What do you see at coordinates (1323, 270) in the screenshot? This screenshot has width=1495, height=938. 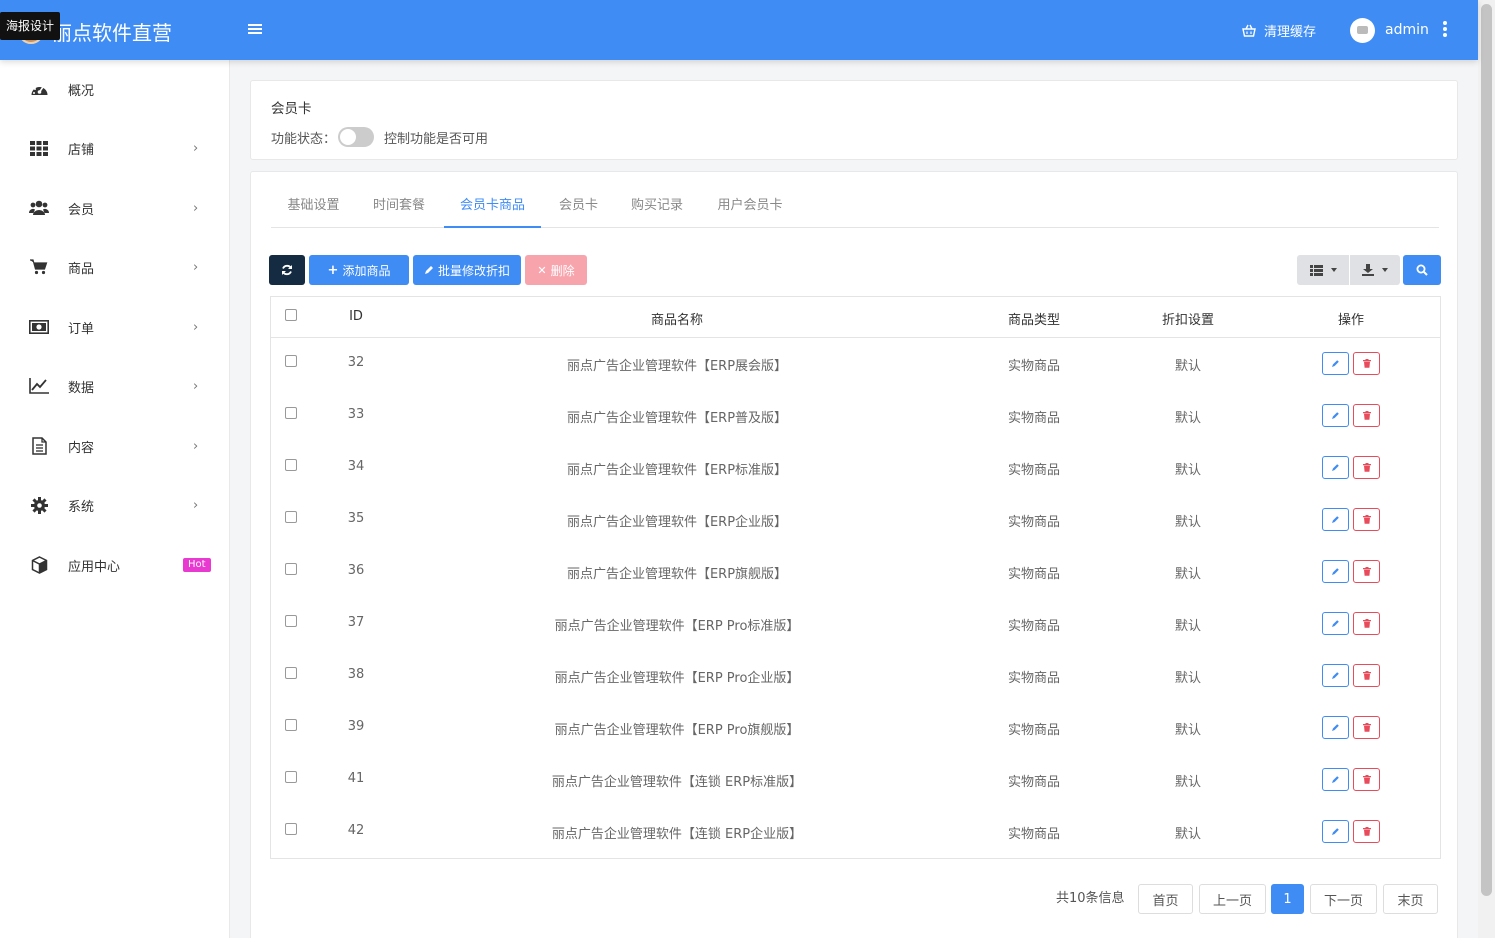 I see `columns-dropdown` at bounding box center [1323, 270].